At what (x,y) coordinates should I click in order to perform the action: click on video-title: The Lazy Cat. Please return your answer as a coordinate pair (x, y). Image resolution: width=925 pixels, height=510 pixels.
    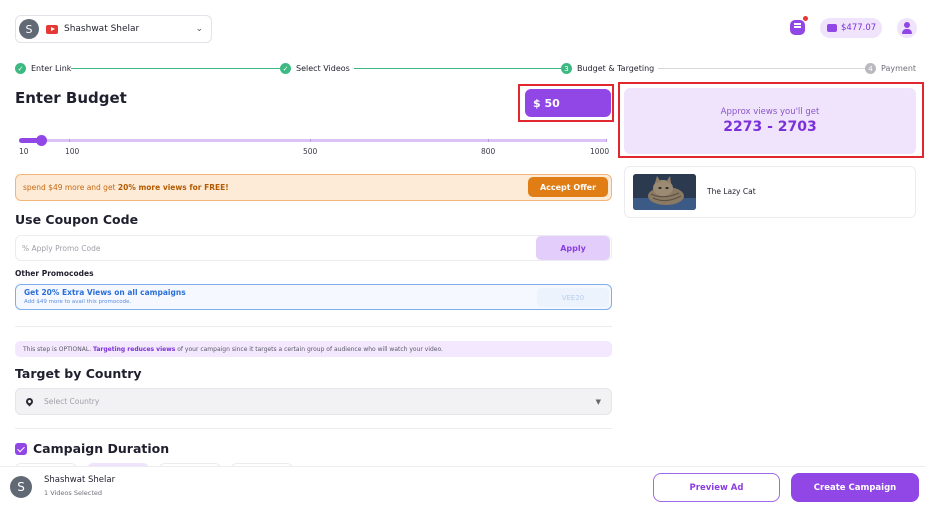
    Looking at the image, I should click on (731, 191).